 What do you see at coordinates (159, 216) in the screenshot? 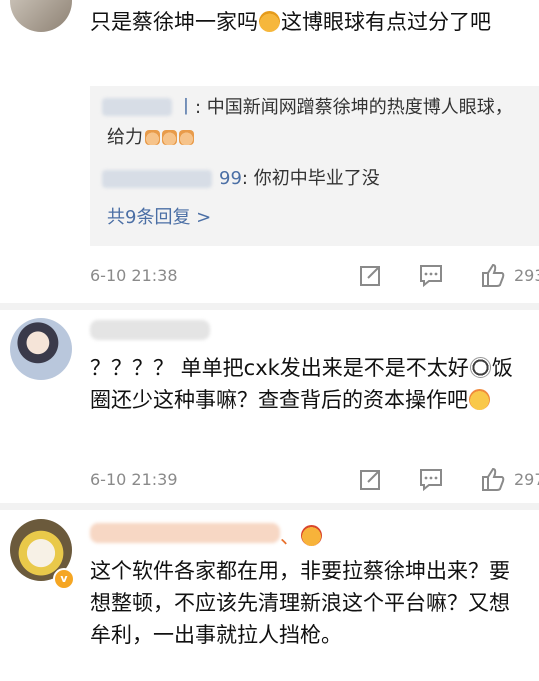
I see `more-replies-link: 共9条回复 >` at bounding box center [159, 216].